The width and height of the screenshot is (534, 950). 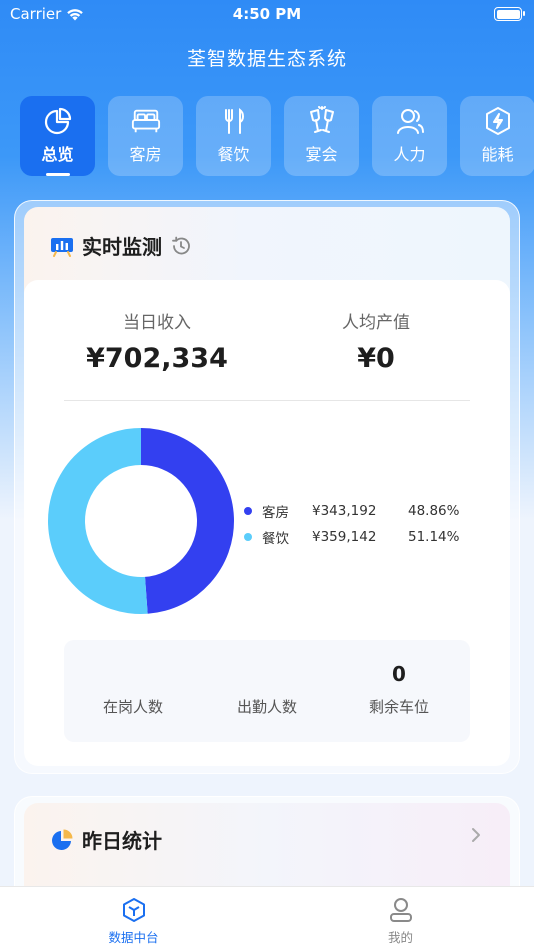 What do you see at coordinates (509, 14) in the screenshot?
I see `battery-icon` at bounding box center [509, 14].